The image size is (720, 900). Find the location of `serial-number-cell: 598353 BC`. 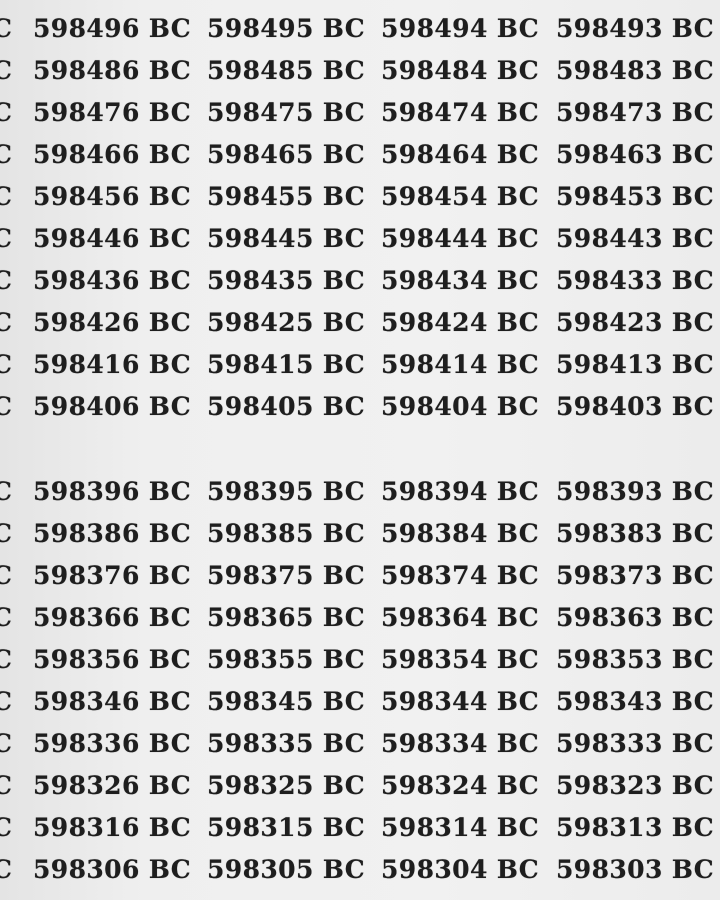

serial-number-cell: 598353 BC is located at coordinates (635, 660).